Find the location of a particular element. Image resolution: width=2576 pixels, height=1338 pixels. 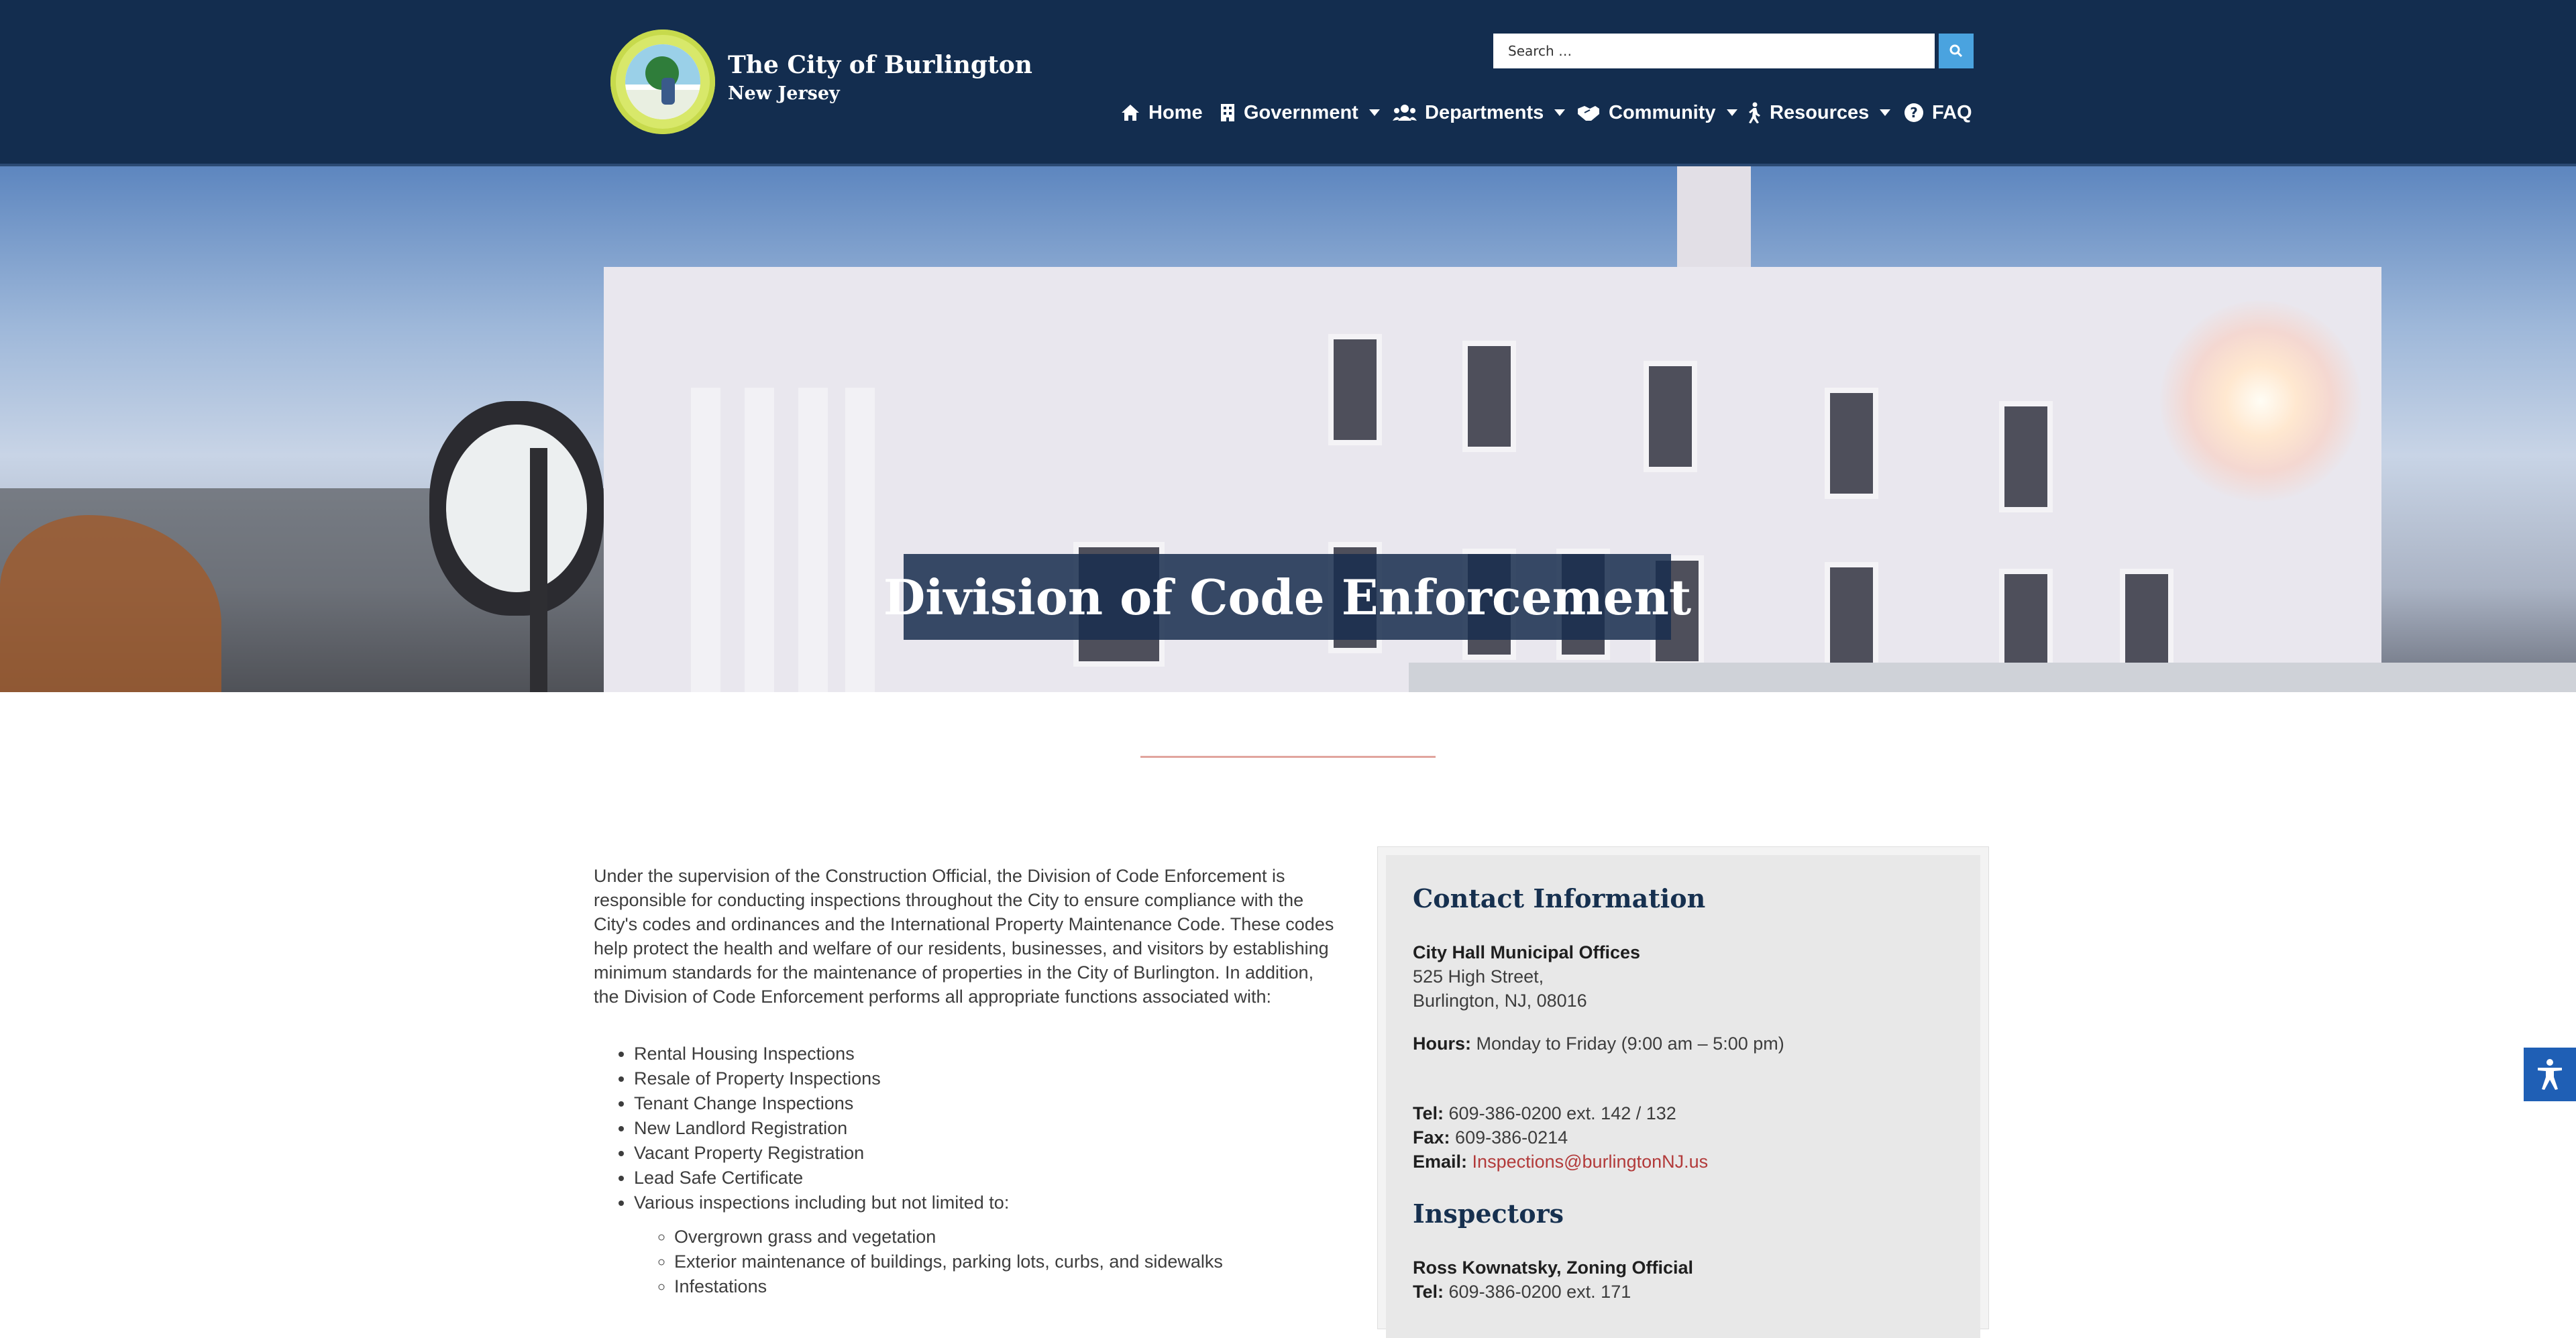

users-icon is located at coordinates (1405, 113).